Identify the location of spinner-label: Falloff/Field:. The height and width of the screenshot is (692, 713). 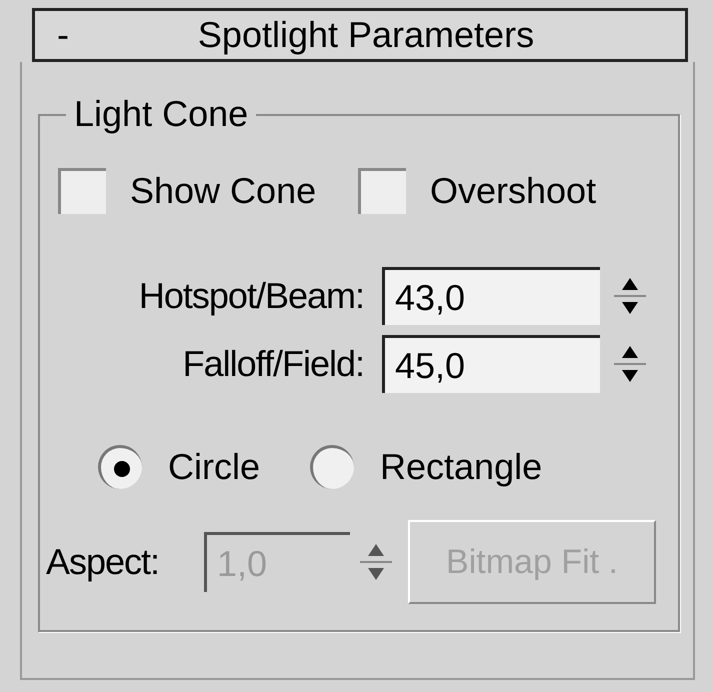
(273, 364).